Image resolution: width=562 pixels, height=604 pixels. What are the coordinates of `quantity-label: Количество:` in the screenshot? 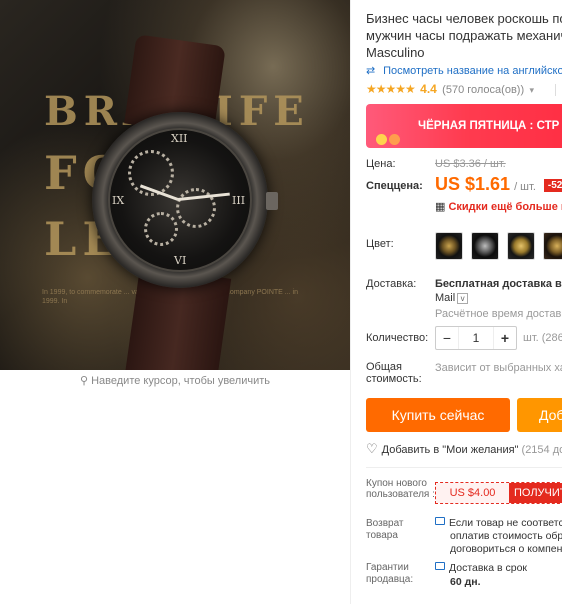 It's located at (397, 338).